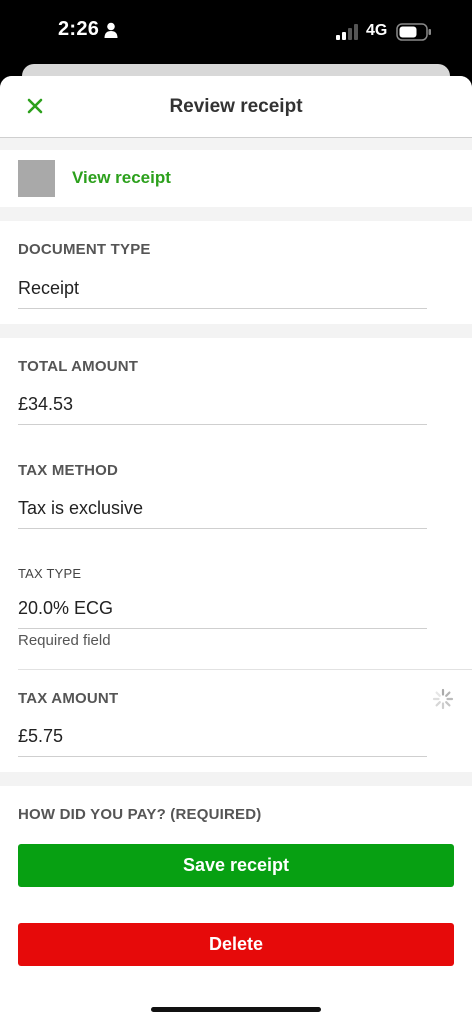  I want to click on status-time: 2:26, so click(79, 29).